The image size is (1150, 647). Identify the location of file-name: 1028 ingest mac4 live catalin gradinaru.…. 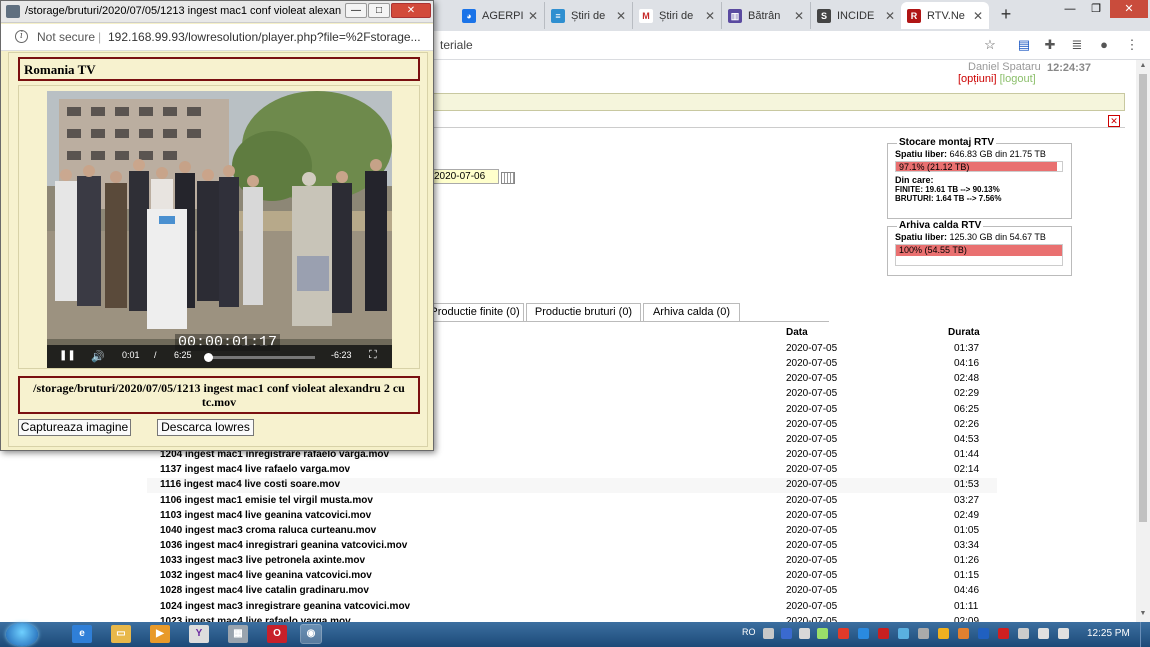
(264, 590).